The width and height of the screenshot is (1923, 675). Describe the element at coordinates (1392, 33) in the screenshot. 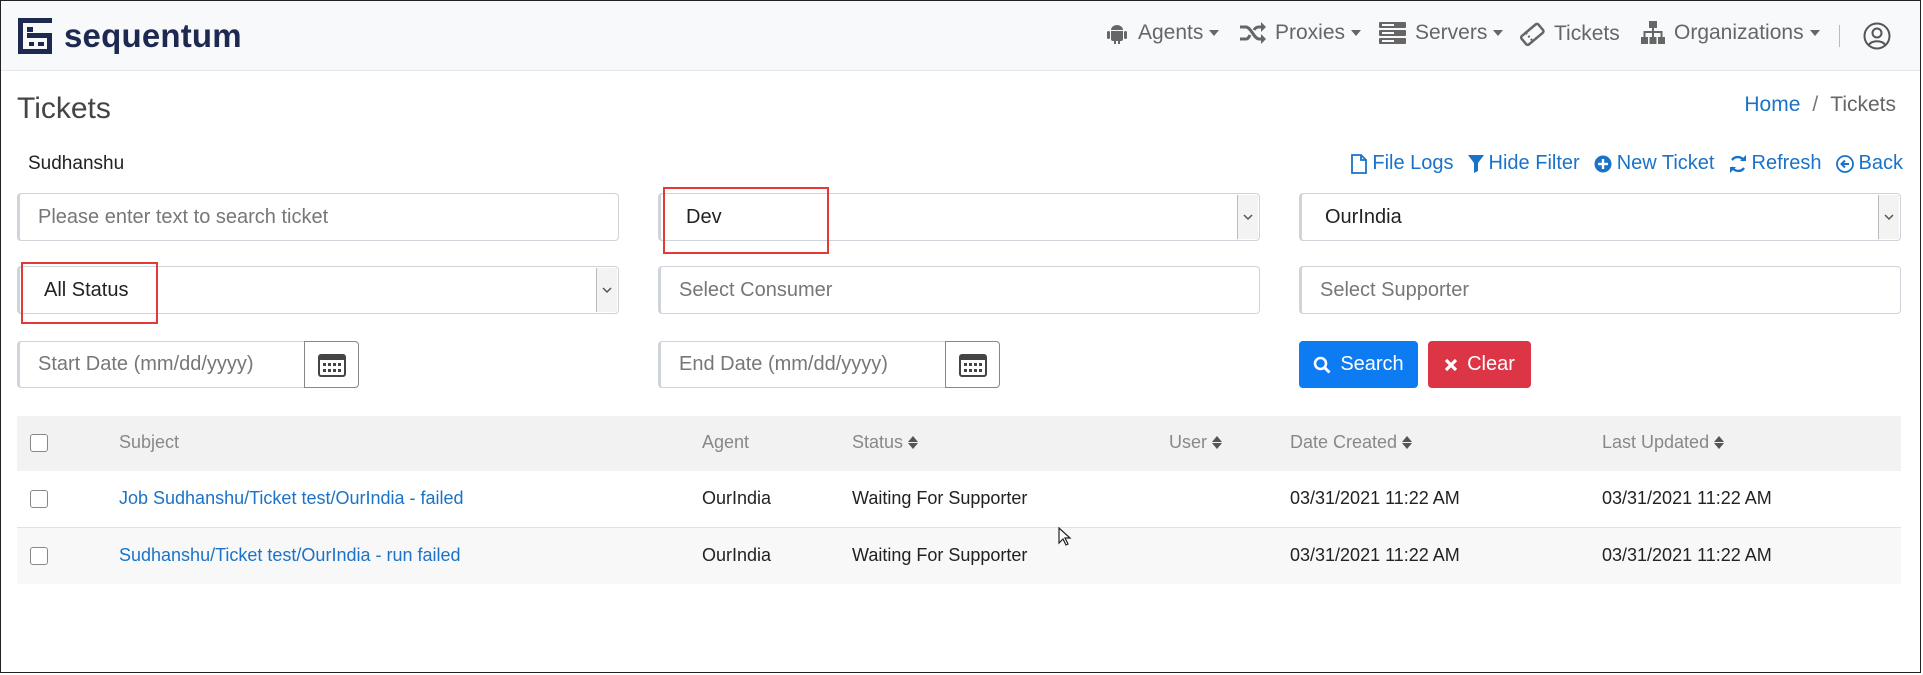

I see `server-icon` at that location.